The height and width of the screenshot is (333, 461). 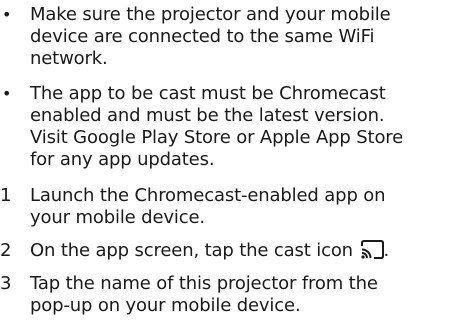 I want to click on step-number: 3, so click(x=6, y=283).